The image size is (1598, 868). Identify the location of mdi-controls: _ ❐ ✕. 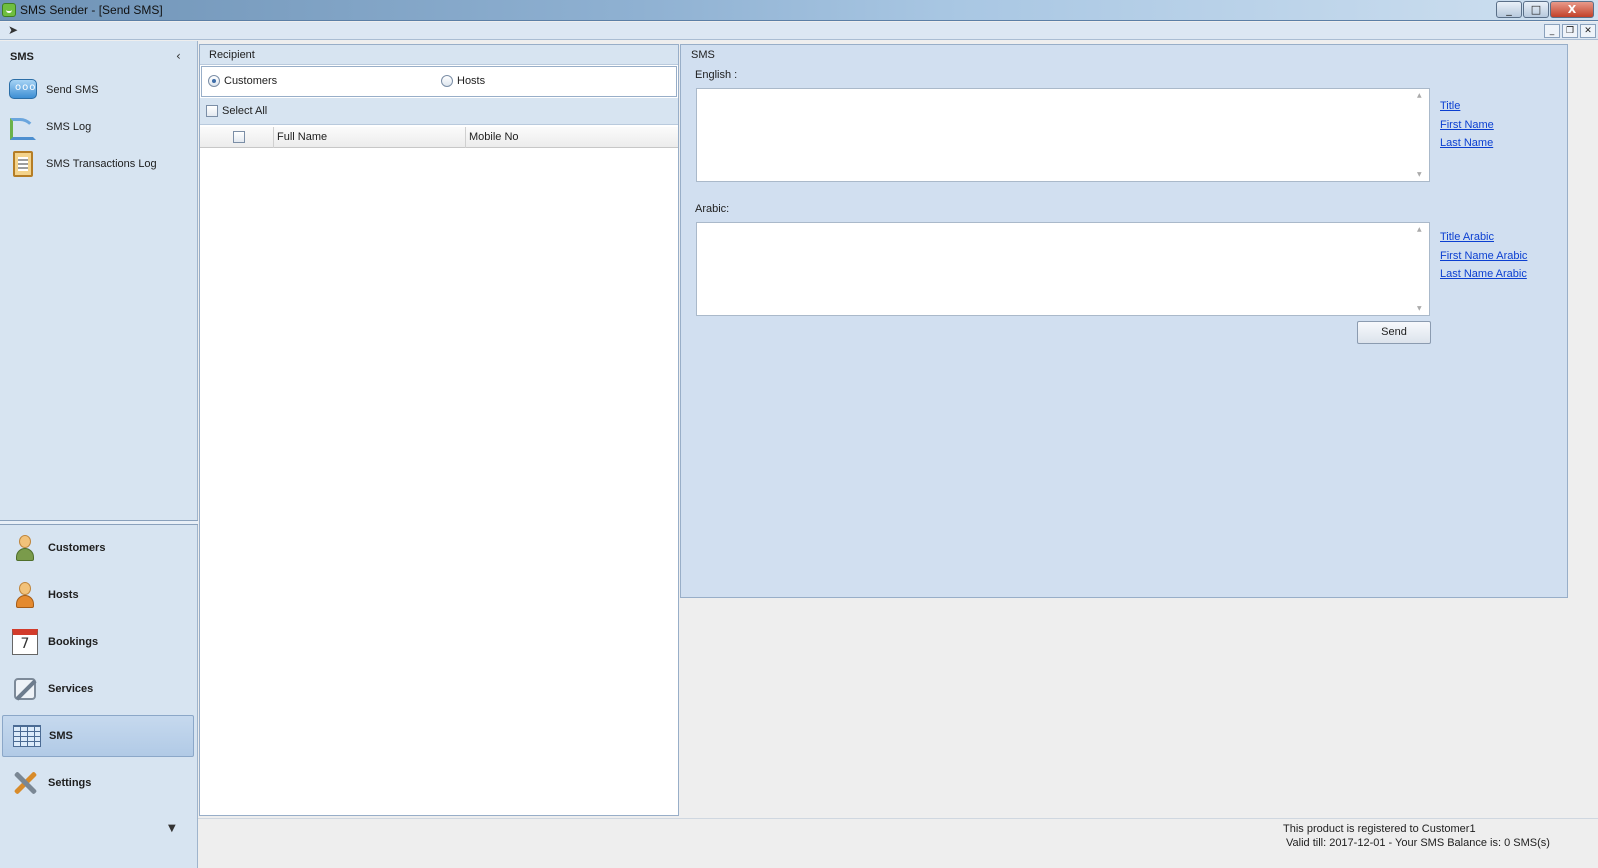
(1570, 31).